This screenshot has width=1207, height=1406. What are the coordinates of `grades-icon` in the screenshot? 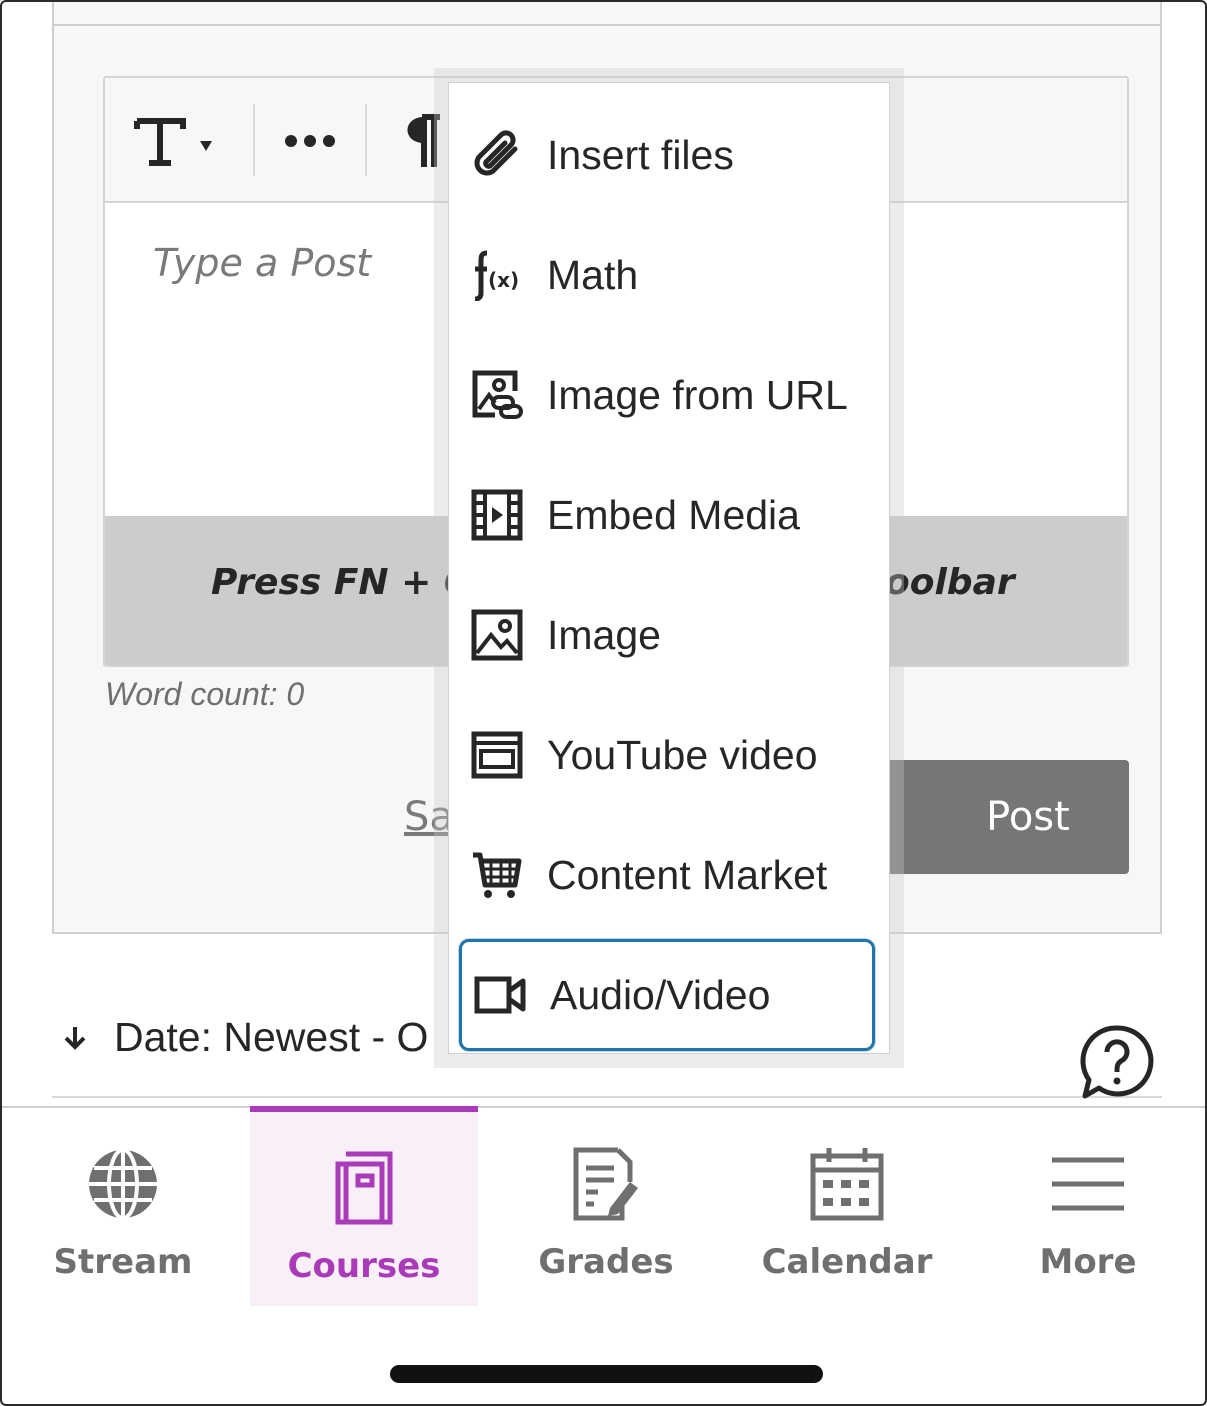 It's located at (606, 1184).